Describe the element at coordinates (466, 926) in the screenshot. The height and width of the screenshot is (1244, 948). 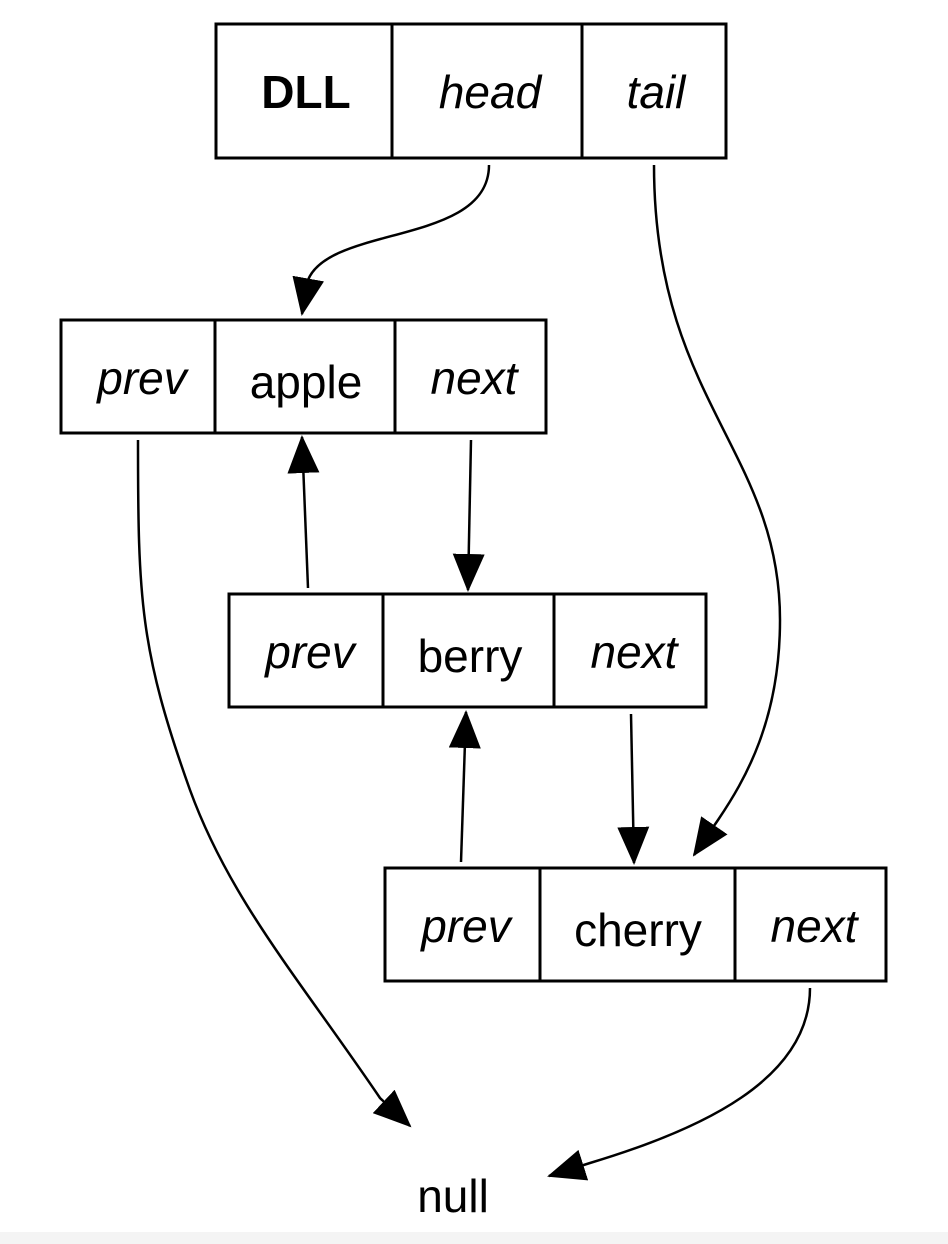
I see `cherry-prev-field: prev` at that location.